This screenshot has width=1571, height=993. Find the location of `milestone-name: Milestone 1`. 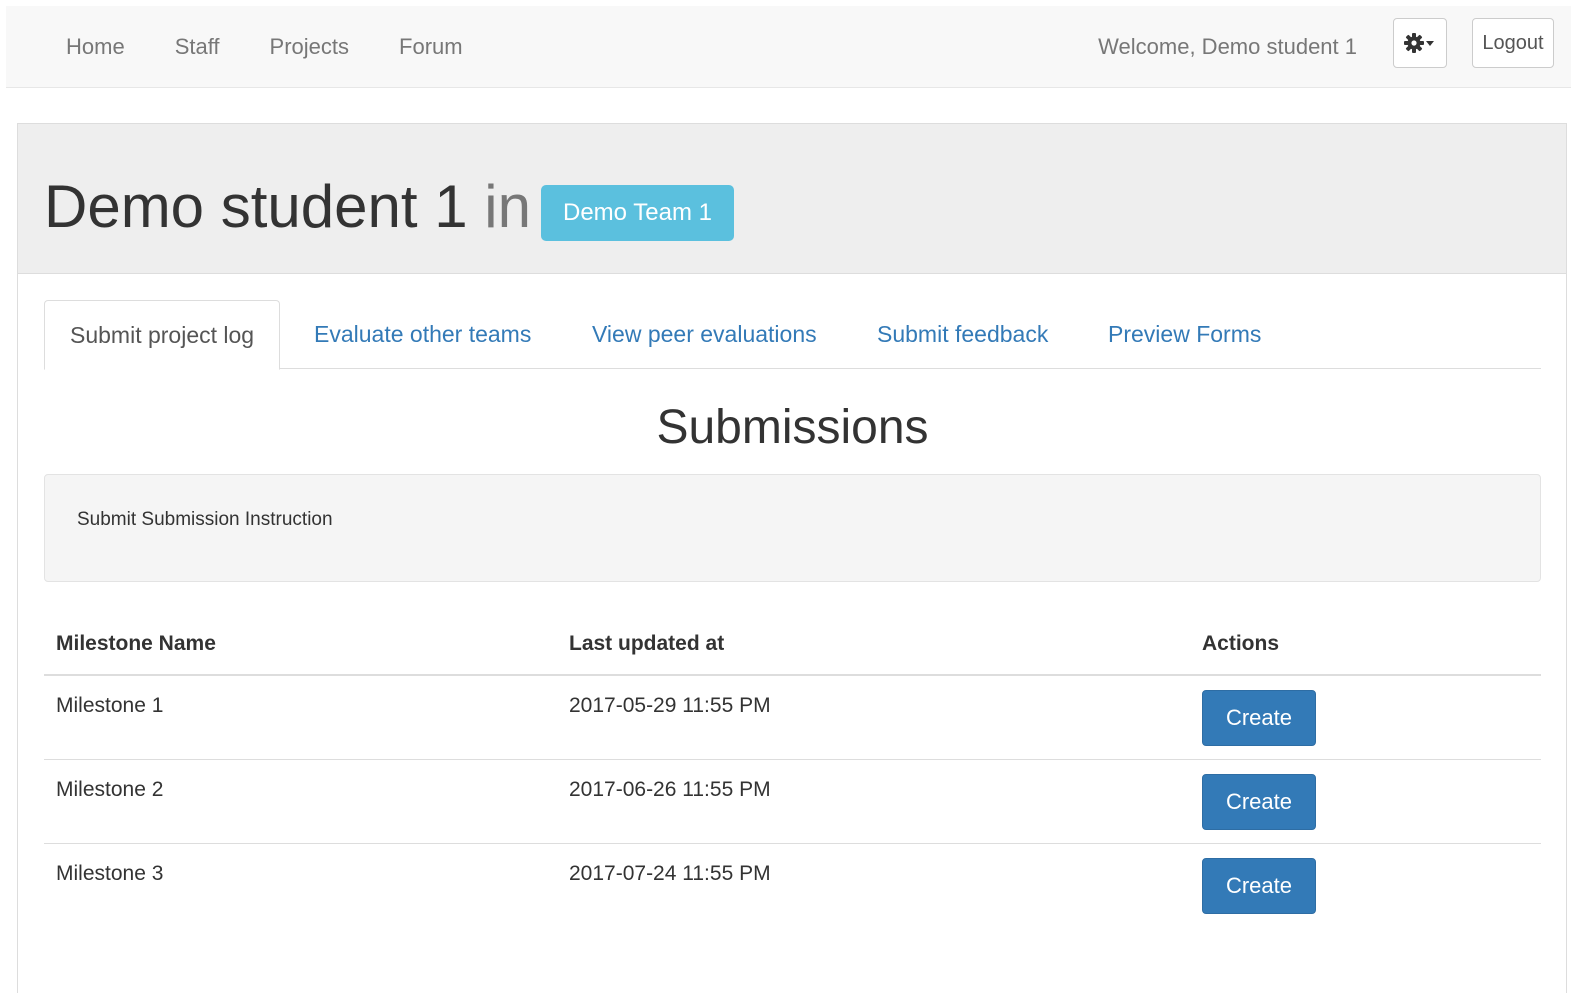

milestone-name: Milestone 1 is located at coordinates (110, 705).